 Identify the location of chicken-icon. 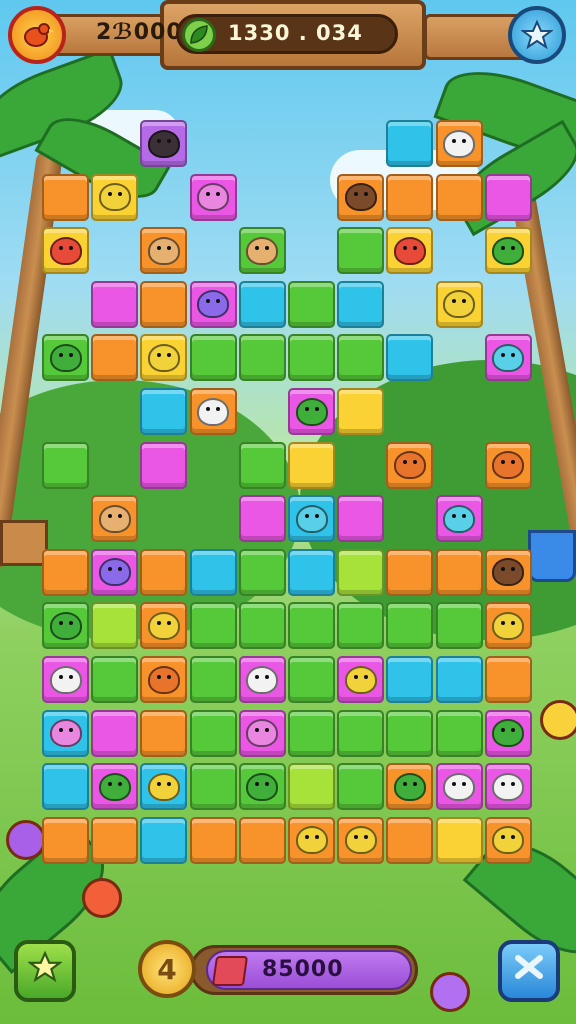
(37, 35).